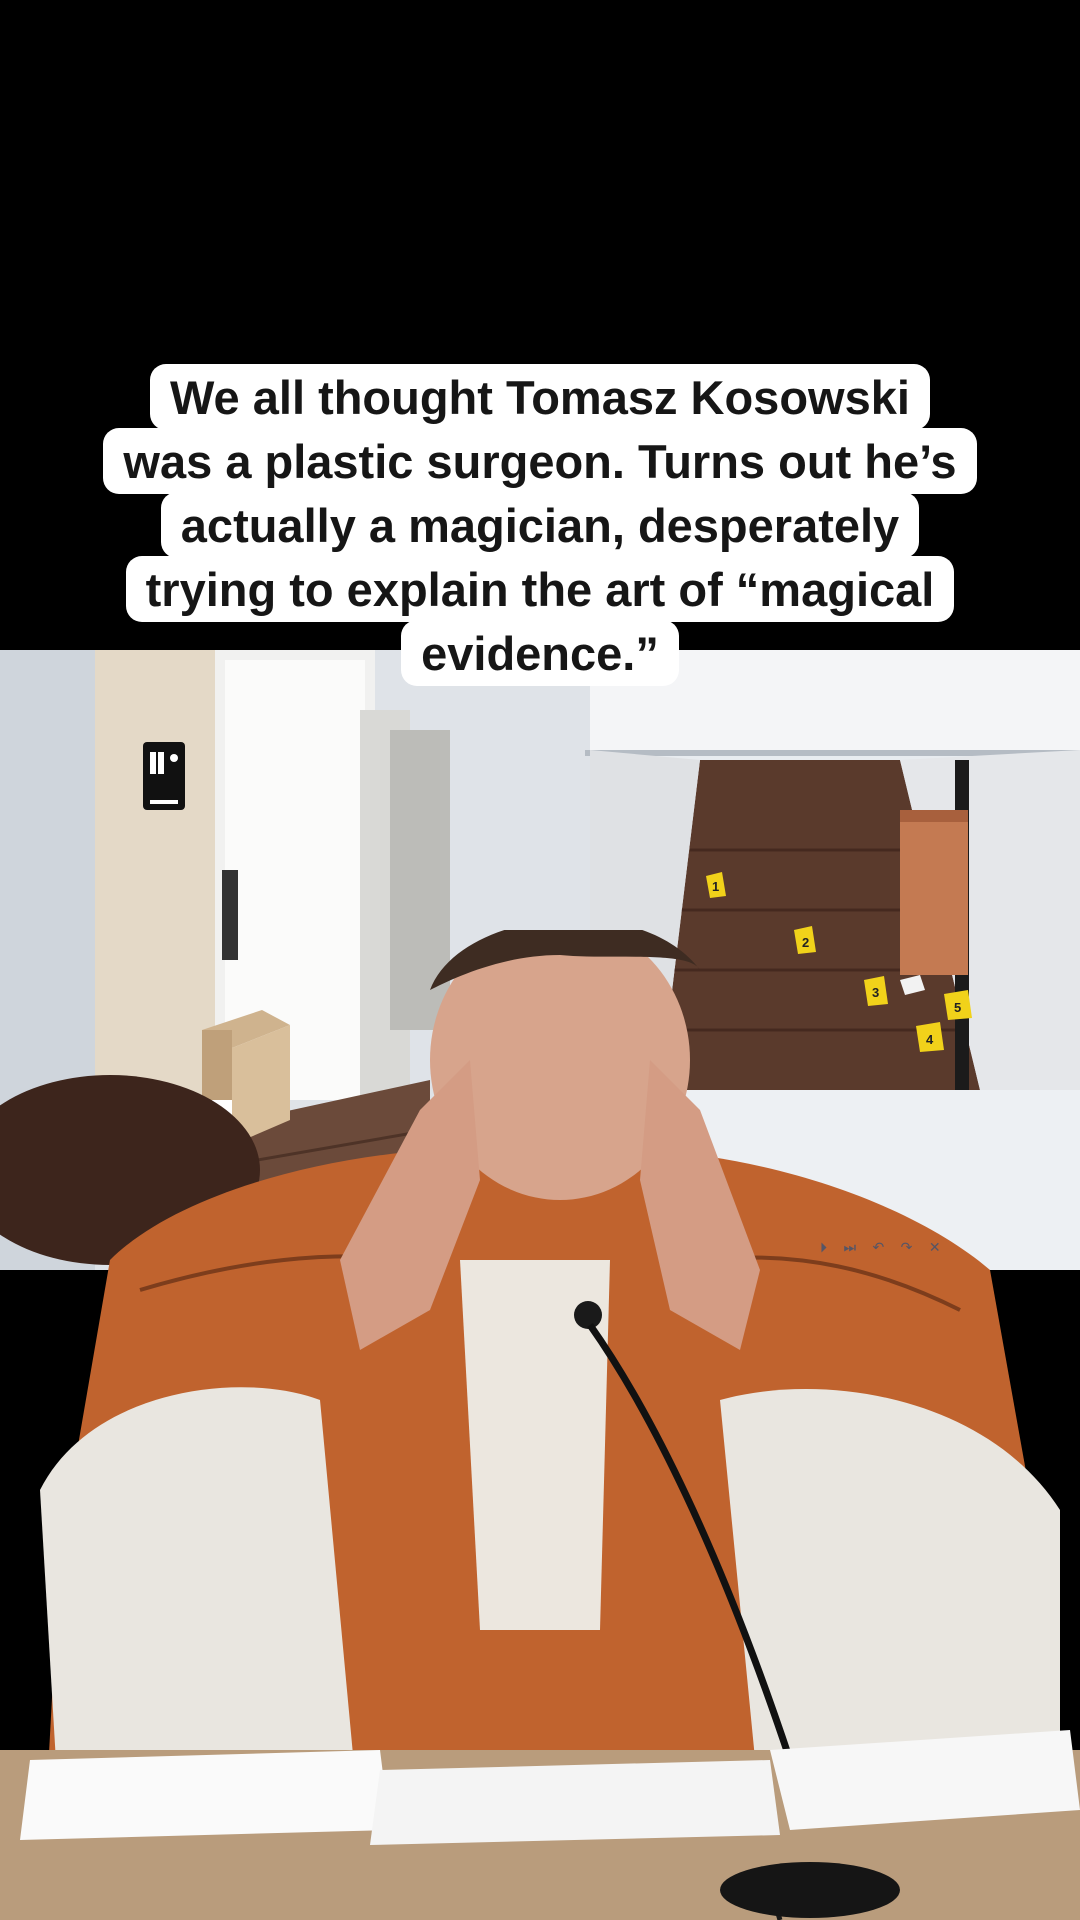  Describe the element at coordinates (715, 886) in the screenshot. I see `svg-text: 1` at that location.